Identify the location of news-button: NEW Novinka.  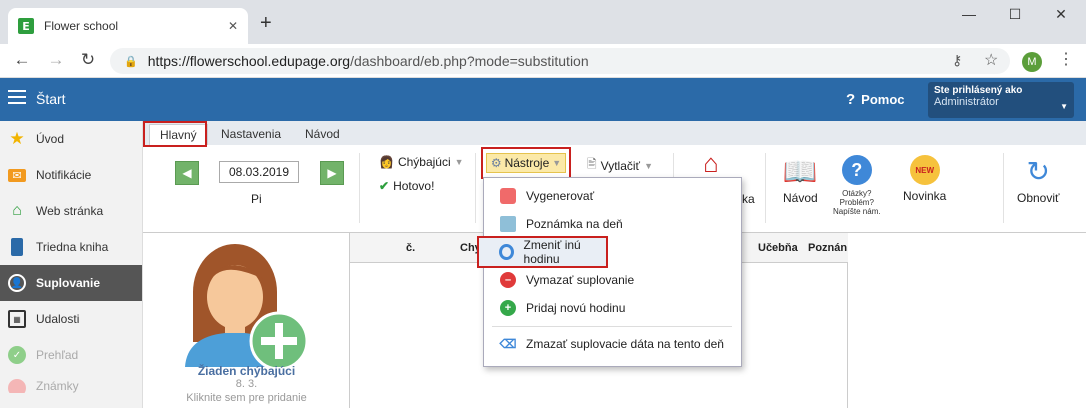
(924, 179).